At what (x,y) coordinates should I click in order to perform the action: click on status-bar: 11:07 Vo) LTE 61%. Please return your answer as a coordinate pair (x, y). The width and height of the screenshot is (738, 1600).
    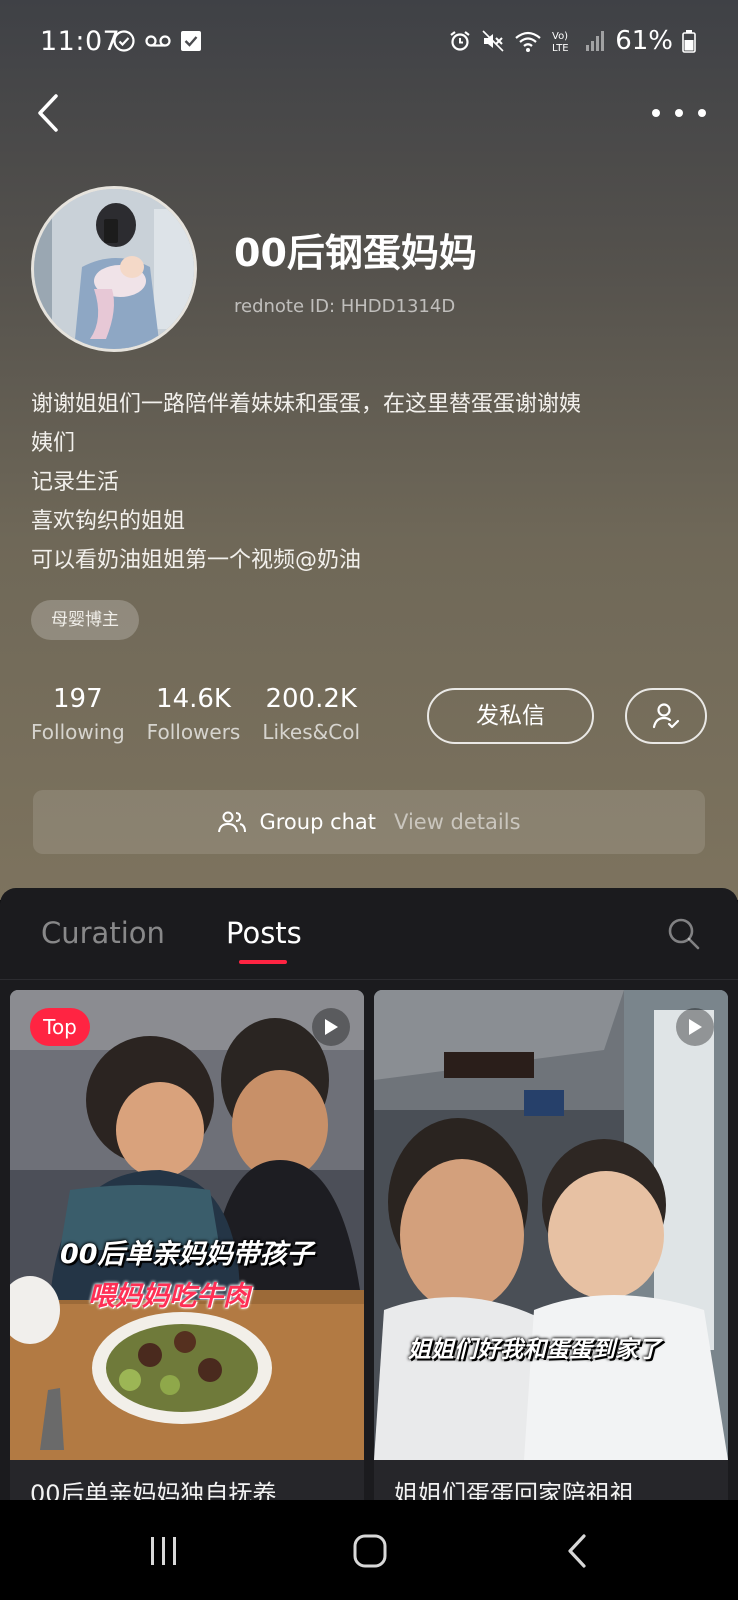
    Looking at the image, I should click on (369, 45).